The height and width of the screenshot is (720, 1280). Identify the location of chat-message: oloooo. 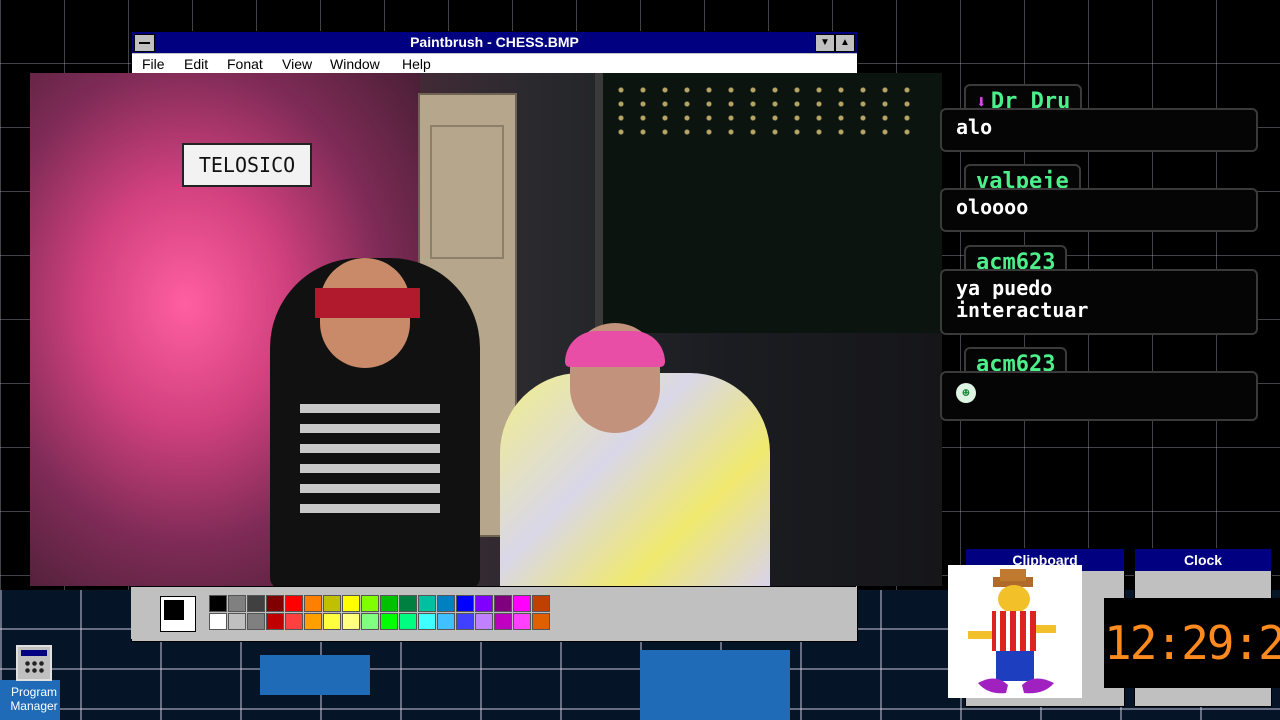
(1099, 210).